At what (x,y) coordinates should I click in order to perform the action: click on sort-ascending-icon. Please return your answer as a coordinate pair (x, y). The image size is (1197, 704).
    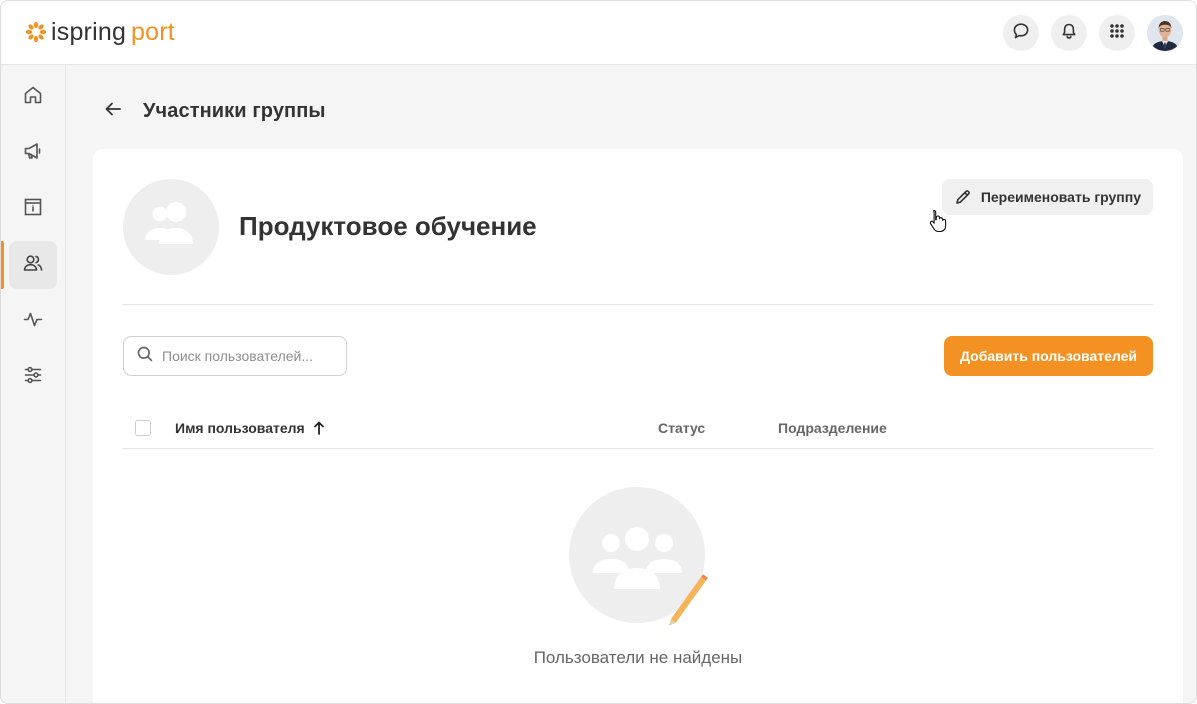
    Looking at the image, I should click on (319, 428).